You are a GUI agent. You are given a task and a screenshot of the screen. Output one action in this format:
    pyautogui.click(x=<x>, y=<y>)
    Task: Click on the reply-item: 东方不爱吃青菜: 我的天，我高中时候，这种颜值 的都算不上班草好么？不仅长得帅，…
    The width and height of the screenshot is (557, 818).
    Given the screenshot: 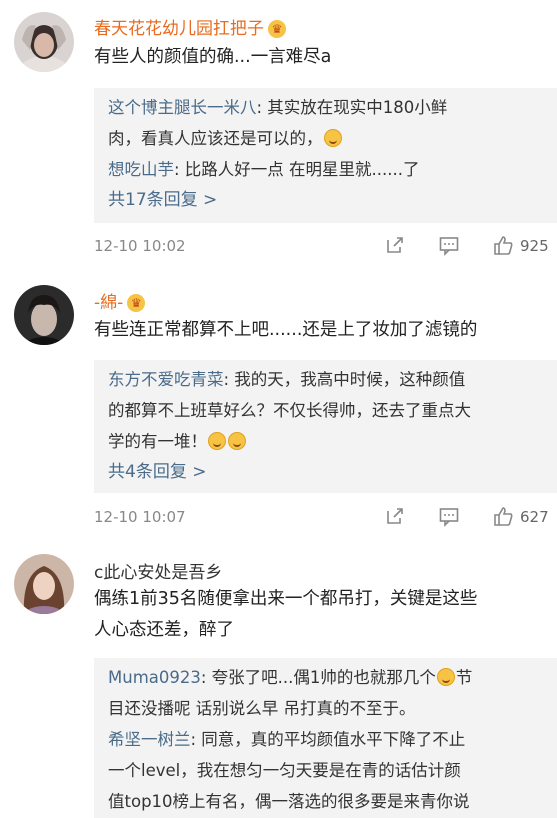 What is the action you would take?
    pyautogui.click(x=325, y=410)
    